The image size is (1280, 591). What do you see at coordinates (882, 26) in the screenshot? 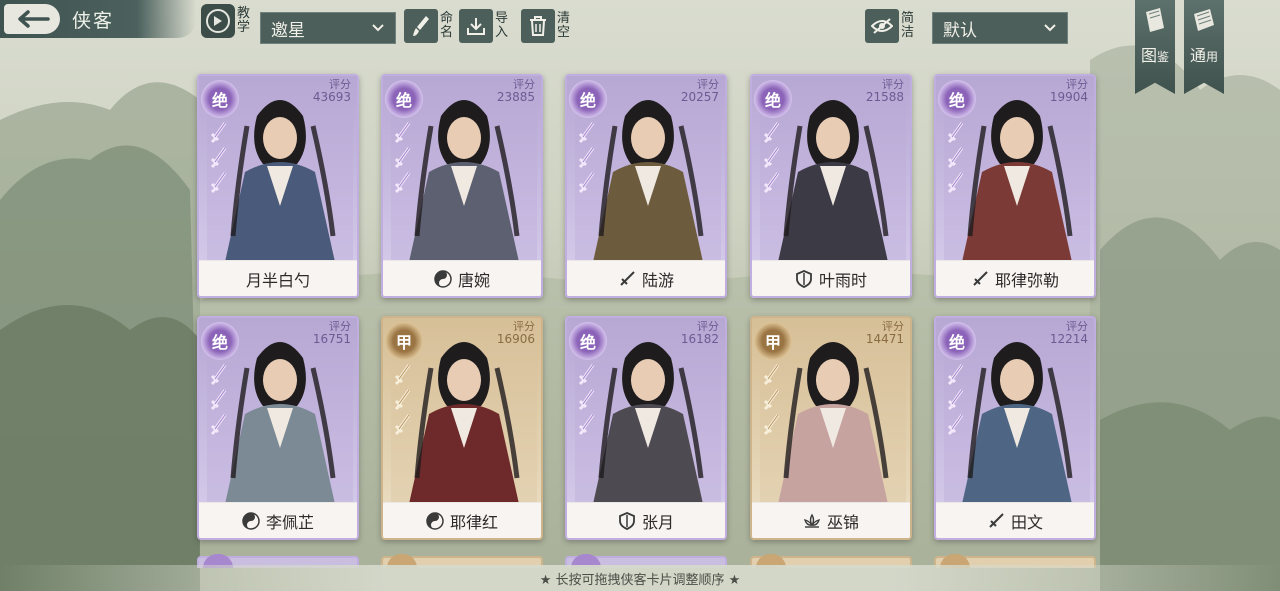
I see `eye-slash-icon` at bounding box center [882, 26].